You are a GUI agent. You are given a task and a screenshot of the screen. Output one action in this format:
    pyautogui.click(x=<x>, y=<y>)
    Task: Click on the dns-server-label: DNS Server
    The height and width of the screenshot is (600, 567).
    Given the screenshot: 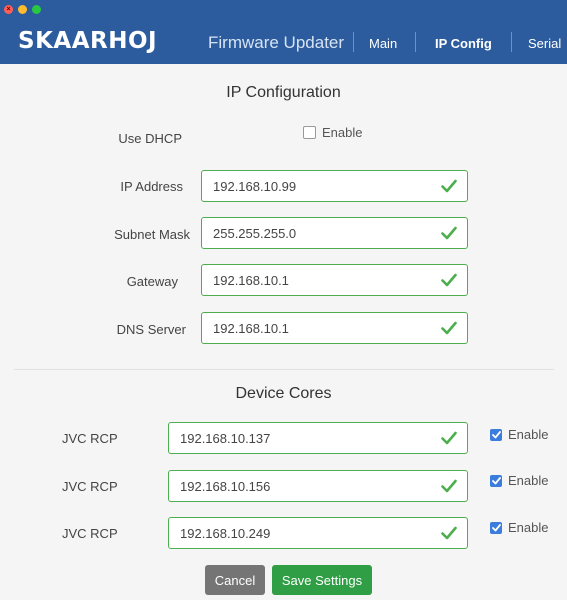 What is the action you would take?
    pyautogui.click(x=151, y=329)
    